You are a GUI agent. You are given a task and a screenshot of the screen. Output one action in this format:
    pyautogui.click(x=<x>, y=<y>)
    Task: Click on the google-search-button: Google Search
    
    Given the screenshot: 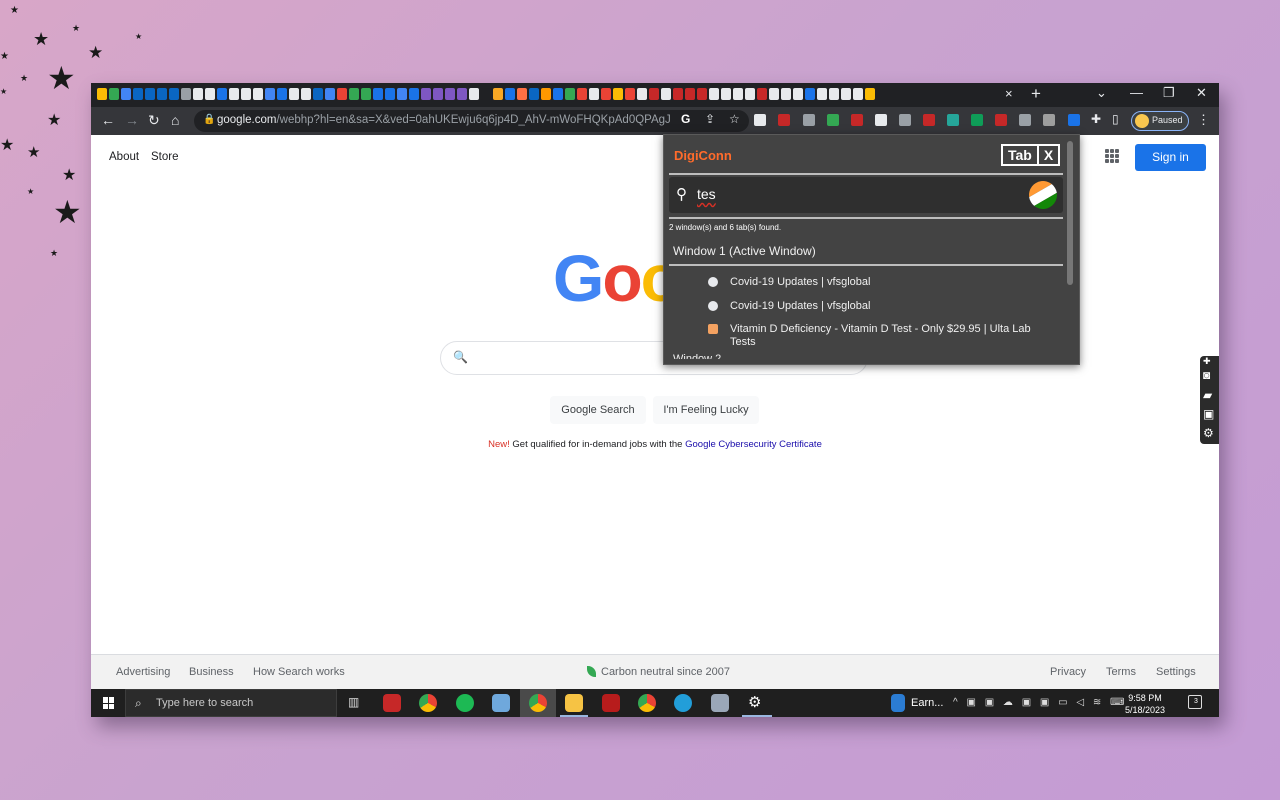 What is the action you would take?
    pyautogui.click(x=598, y=410)
    